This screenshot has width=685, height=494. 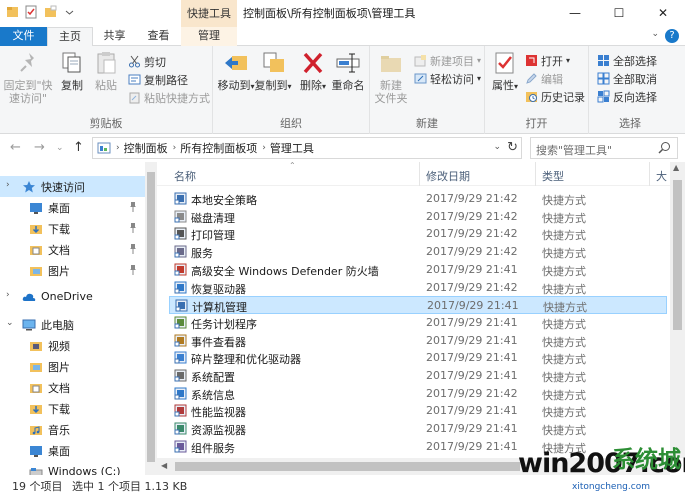 What do you see at coordinates (180, 393) in the screenshot?
I see `shortcut-icon` at bounding box center [180, 393].